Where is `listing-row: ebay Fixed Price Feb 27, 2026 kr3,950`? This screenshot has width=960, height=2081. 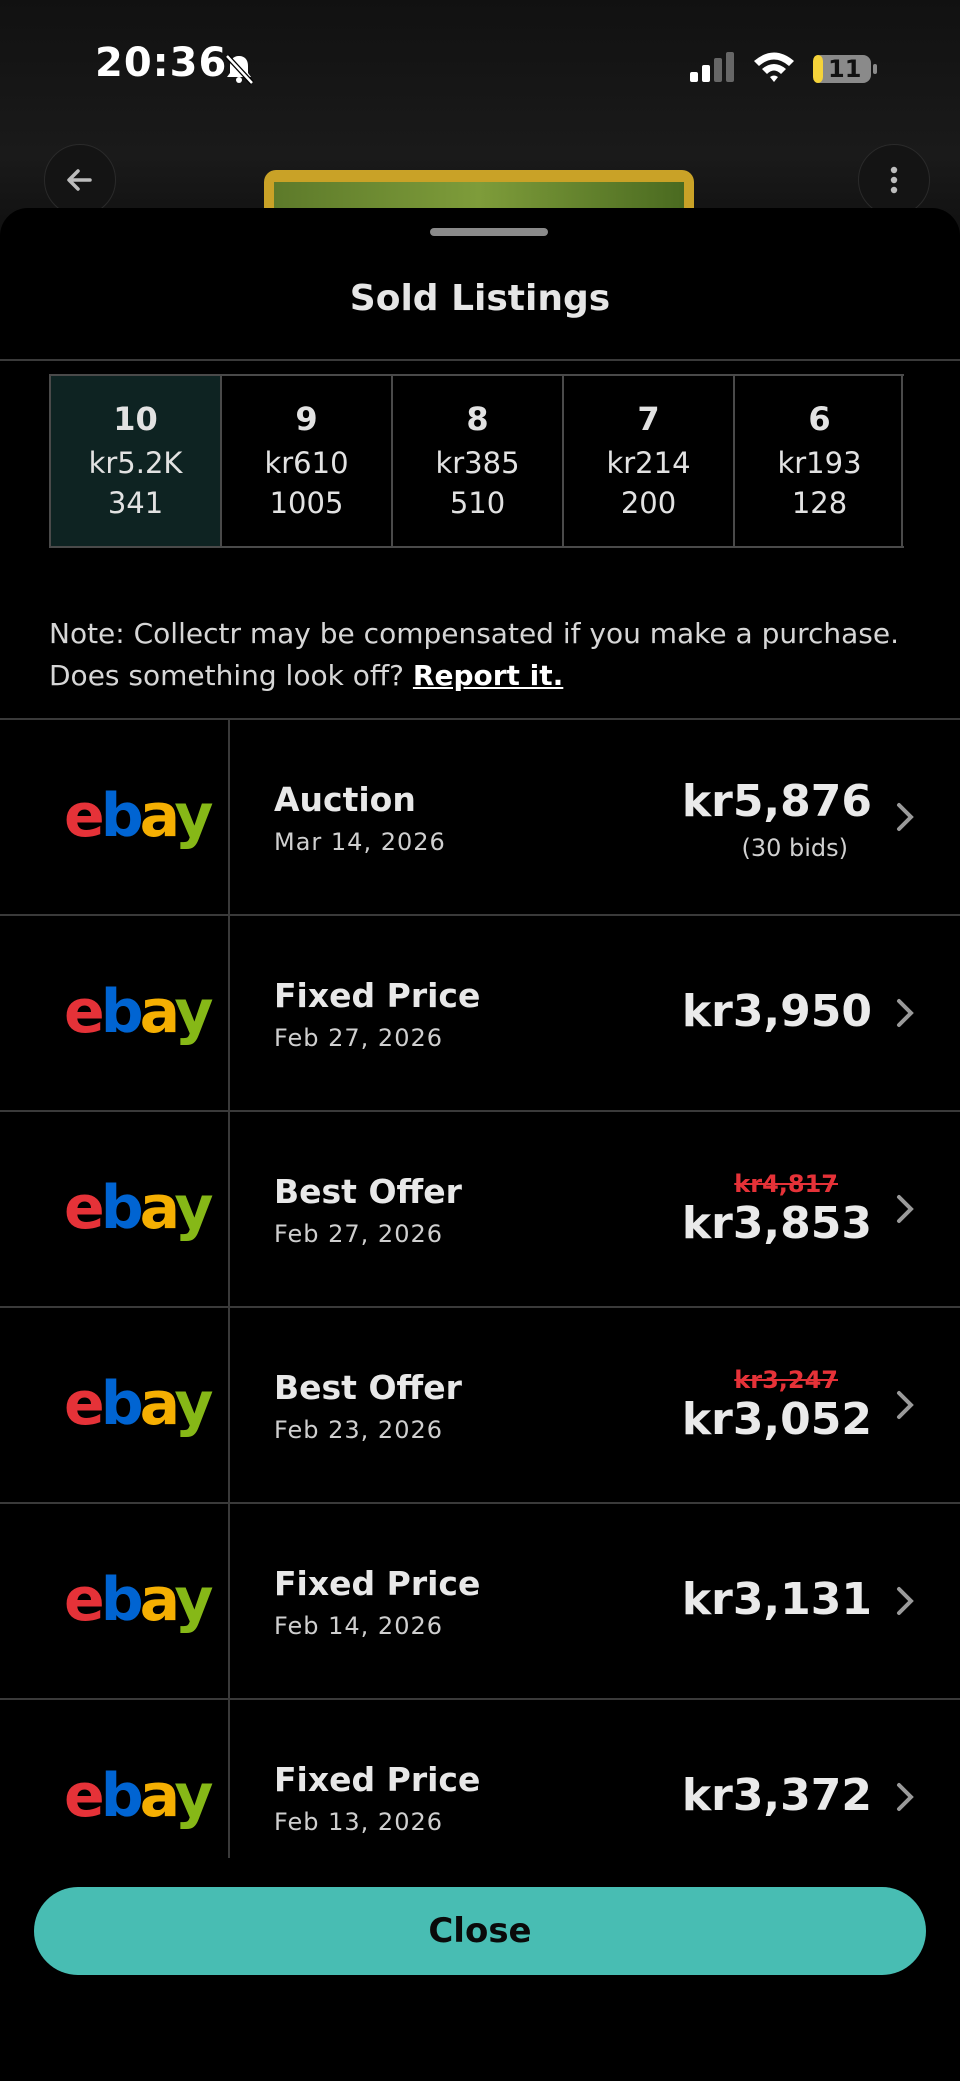
listing-row: ebay Fixed Price Feb 27, 2026 kr3,950 is located at coordinates (480, 1013).